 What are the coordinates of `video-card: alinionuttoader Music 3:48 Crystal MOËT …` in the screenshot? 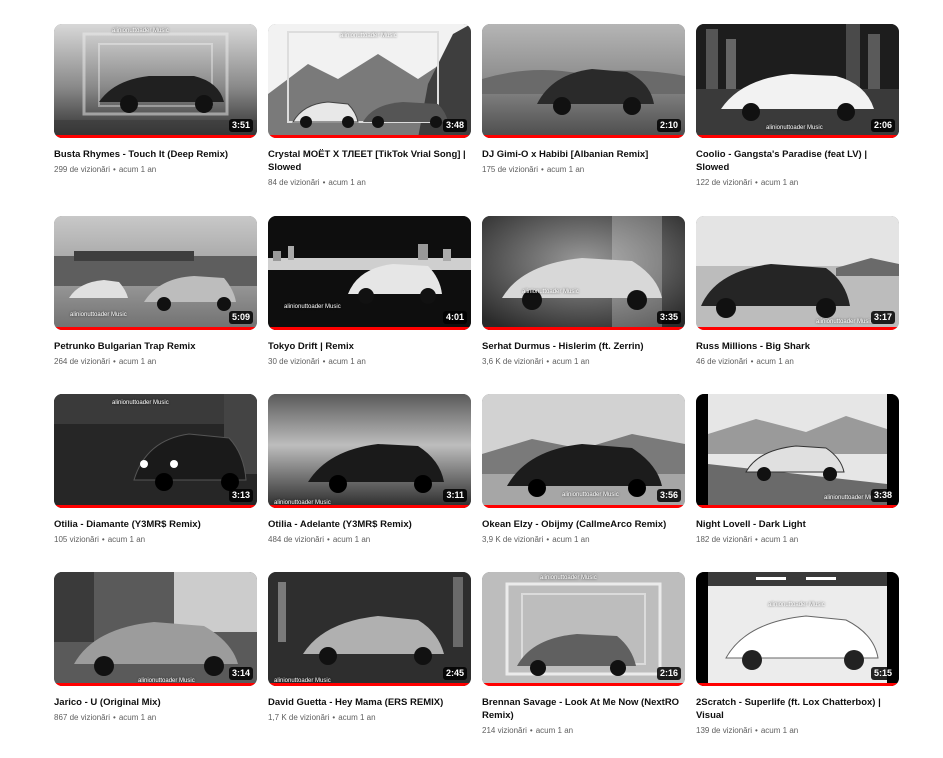 It's located at (369, 106).